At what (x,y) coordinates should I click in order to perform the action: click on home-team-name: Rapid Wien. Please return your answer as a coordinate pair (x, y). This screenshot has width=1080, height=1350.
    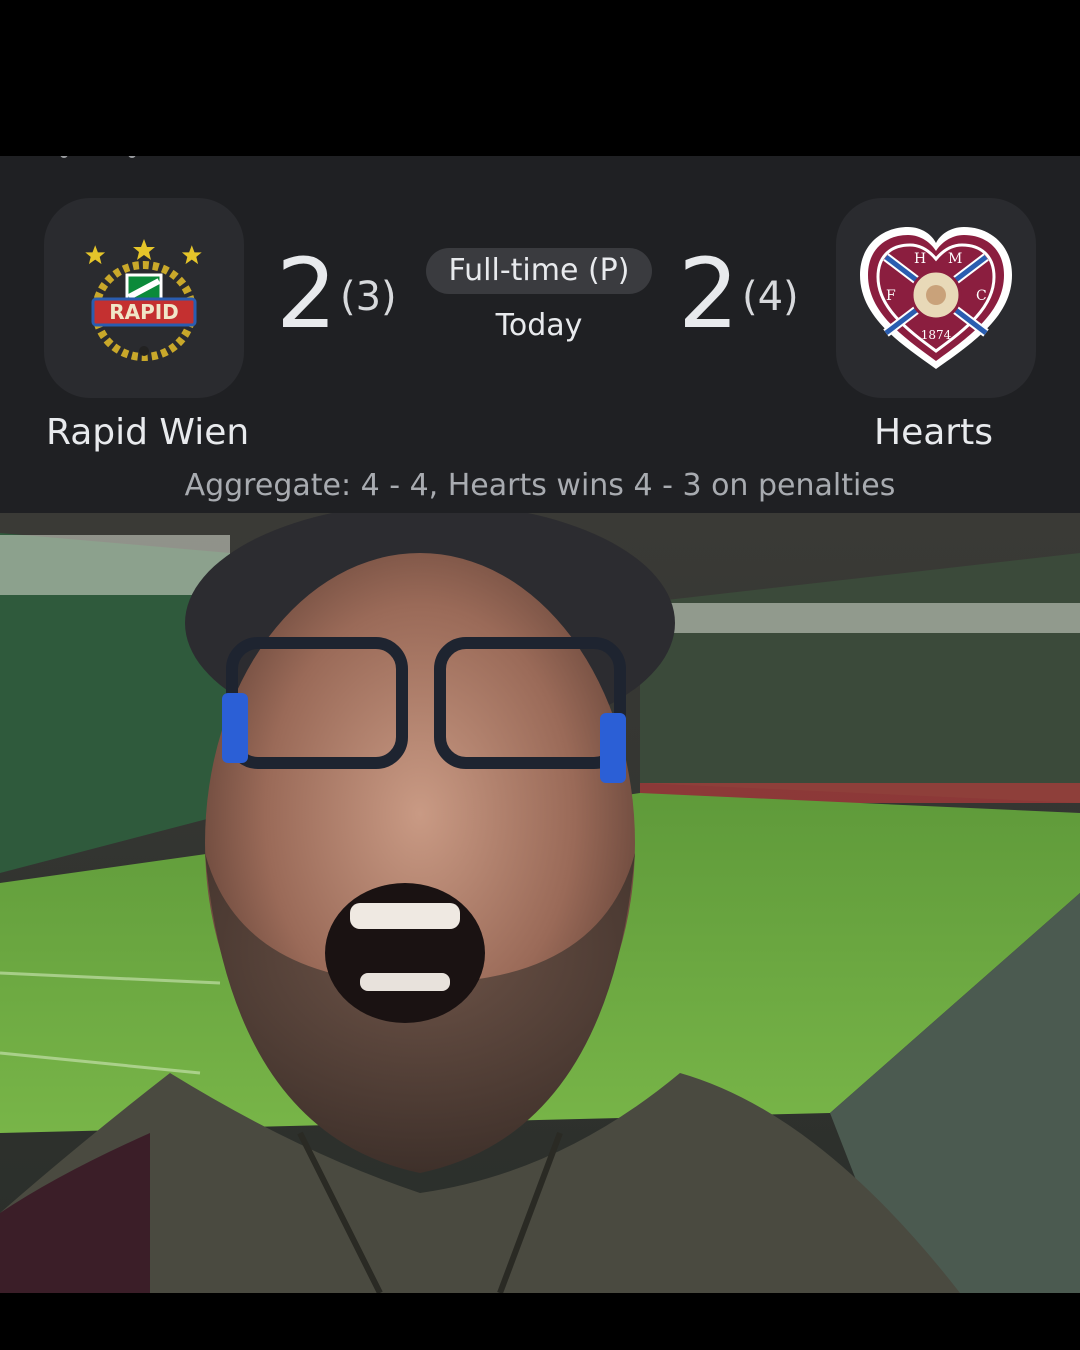
    Looking at the image, I should click on (147, 433).